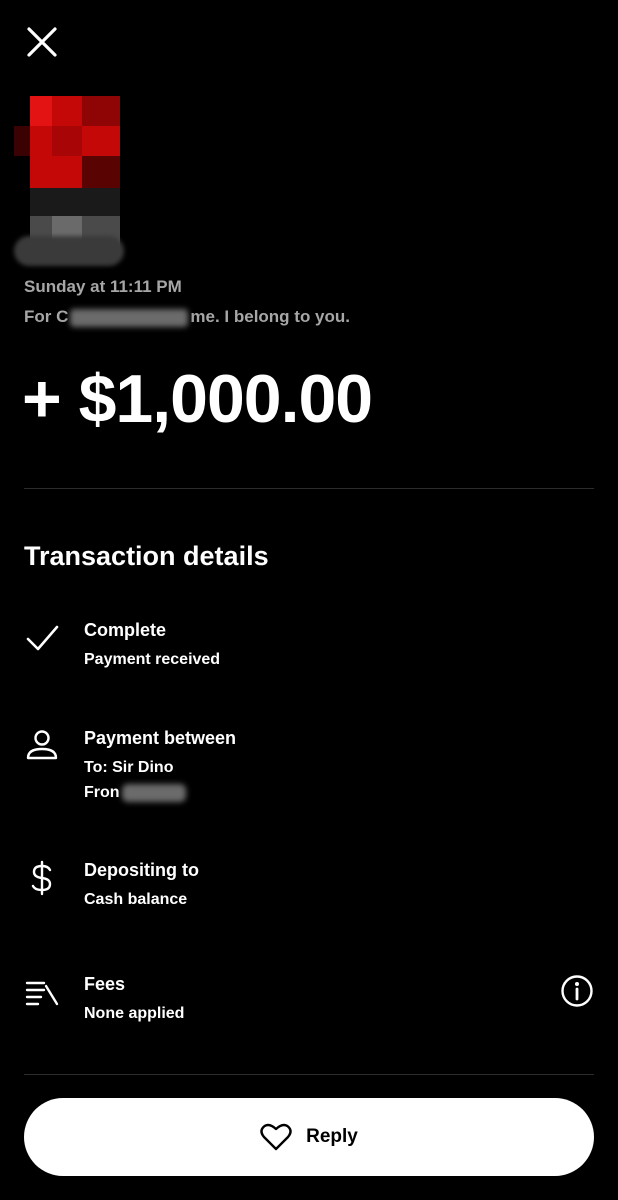 Image resolution: width=618 pixels, height=1200 pixels. Describe the element at coordinates (146, 556) in the screenshot. I see `section-title: Transaction details` at that location.